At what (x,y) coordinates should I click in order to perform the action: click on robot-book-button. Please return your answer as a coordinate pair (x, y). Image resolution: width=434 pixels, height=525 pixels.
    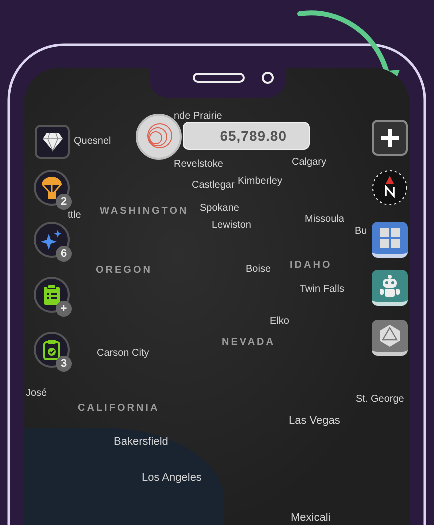
    Looking at the image, I should click on (390, 288).